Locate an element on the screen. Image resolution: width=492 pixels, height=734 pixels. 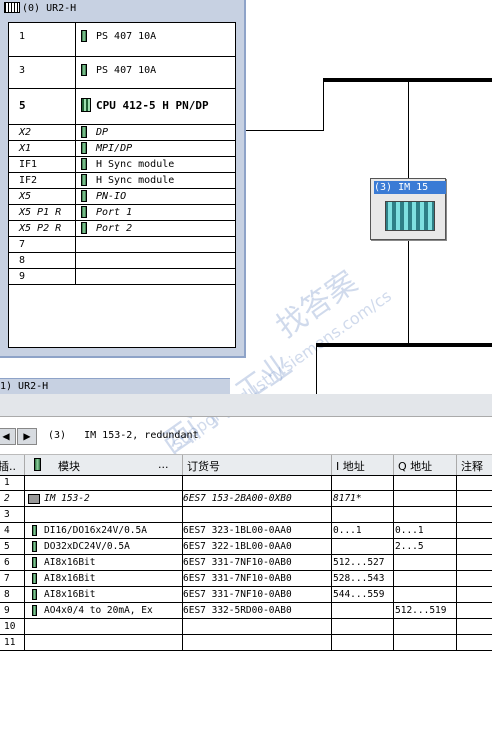
cell-slot: 7 is located at coordinates (7, 578).